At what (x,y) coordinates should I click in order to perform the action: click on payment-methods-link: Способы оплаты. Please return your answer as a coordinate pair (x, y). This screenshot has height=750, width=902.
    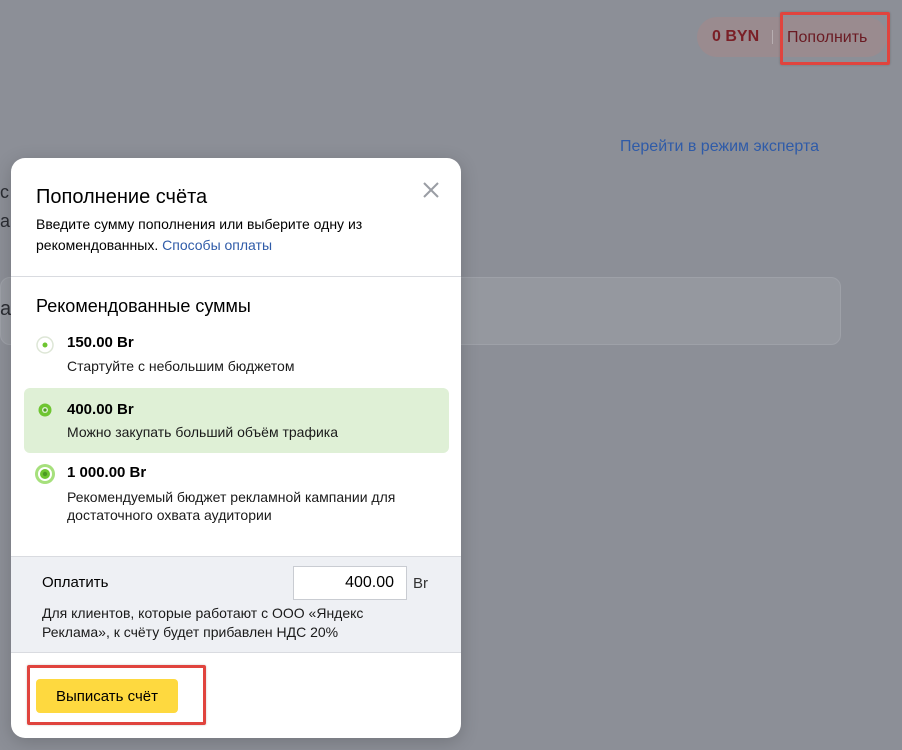
    Looking at the image, I should click on (217, 245).